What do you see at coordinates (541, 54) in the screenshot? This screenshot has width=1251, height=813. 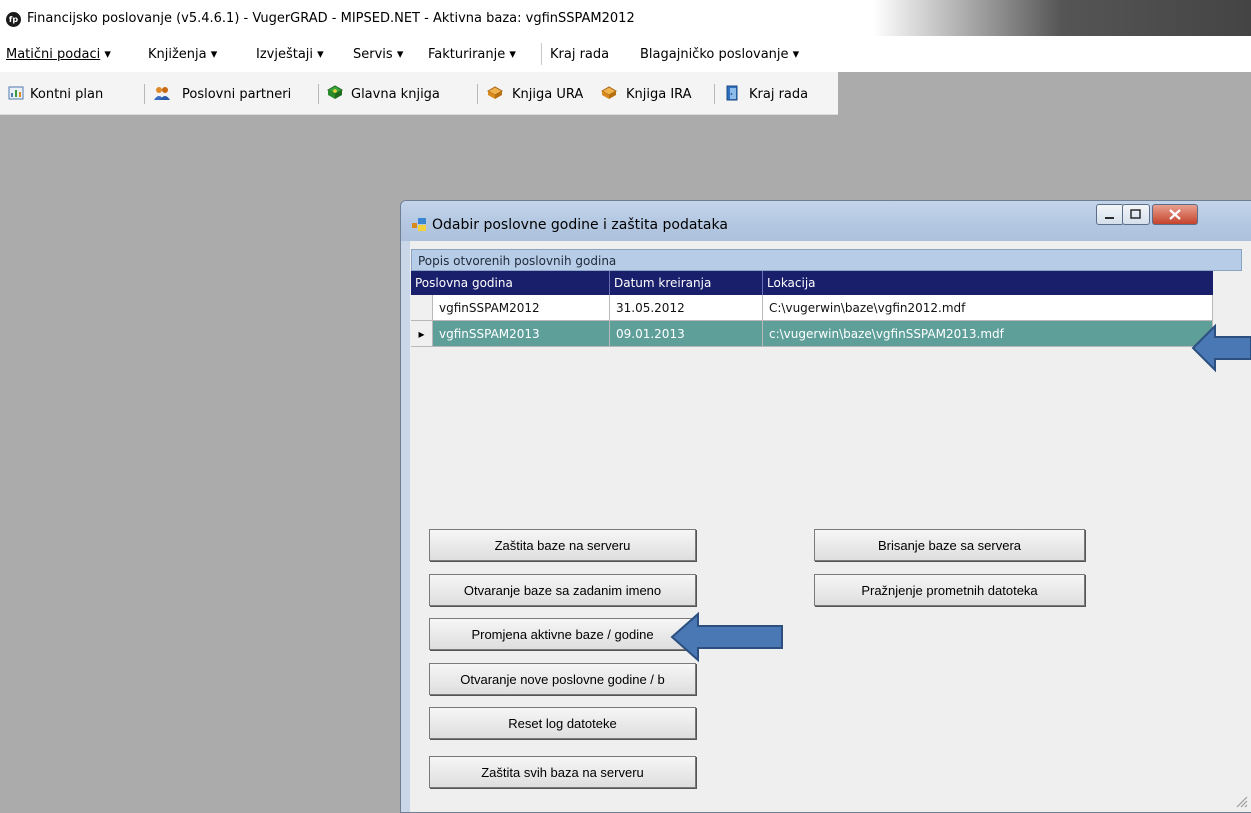 I see `menu-separator` at bounding box center [541, 54].